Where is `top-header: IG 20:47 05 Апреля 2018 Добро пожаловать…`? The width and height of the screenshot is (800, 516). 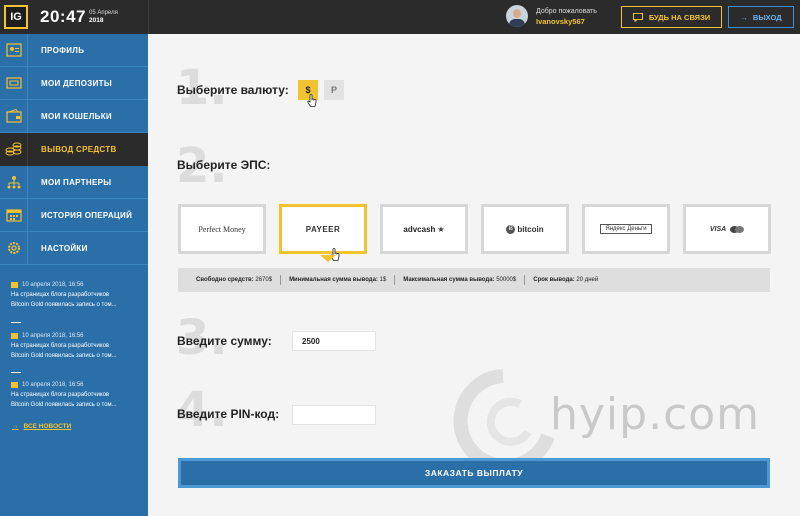 top-header: IG 20:47 05 Апреля 2018 Добро пожаловать… is located at coordinates (400, 17).